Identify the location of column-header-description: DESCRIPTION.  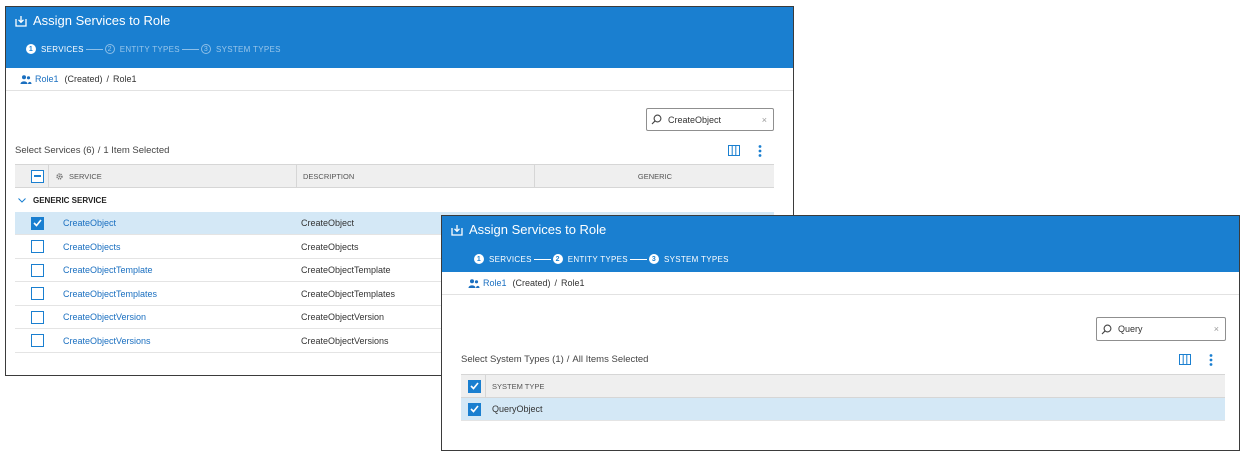
(325, 176).